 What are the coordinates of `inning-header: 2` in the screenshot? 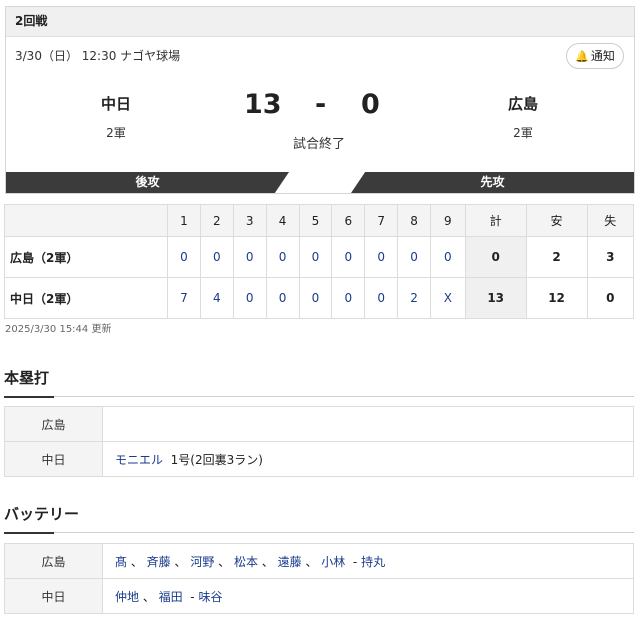 It's located at (216, 220).